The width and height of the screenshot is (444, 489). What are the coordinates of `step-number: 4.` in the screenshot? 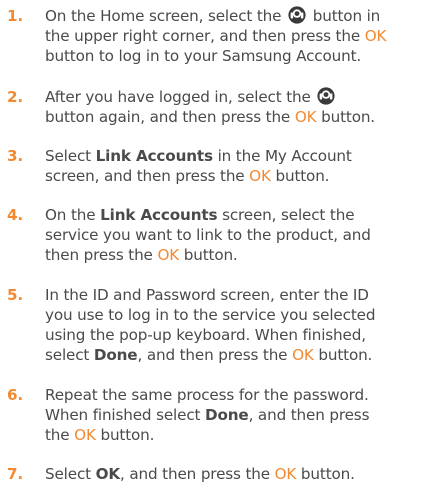 It's located at (15, 215).